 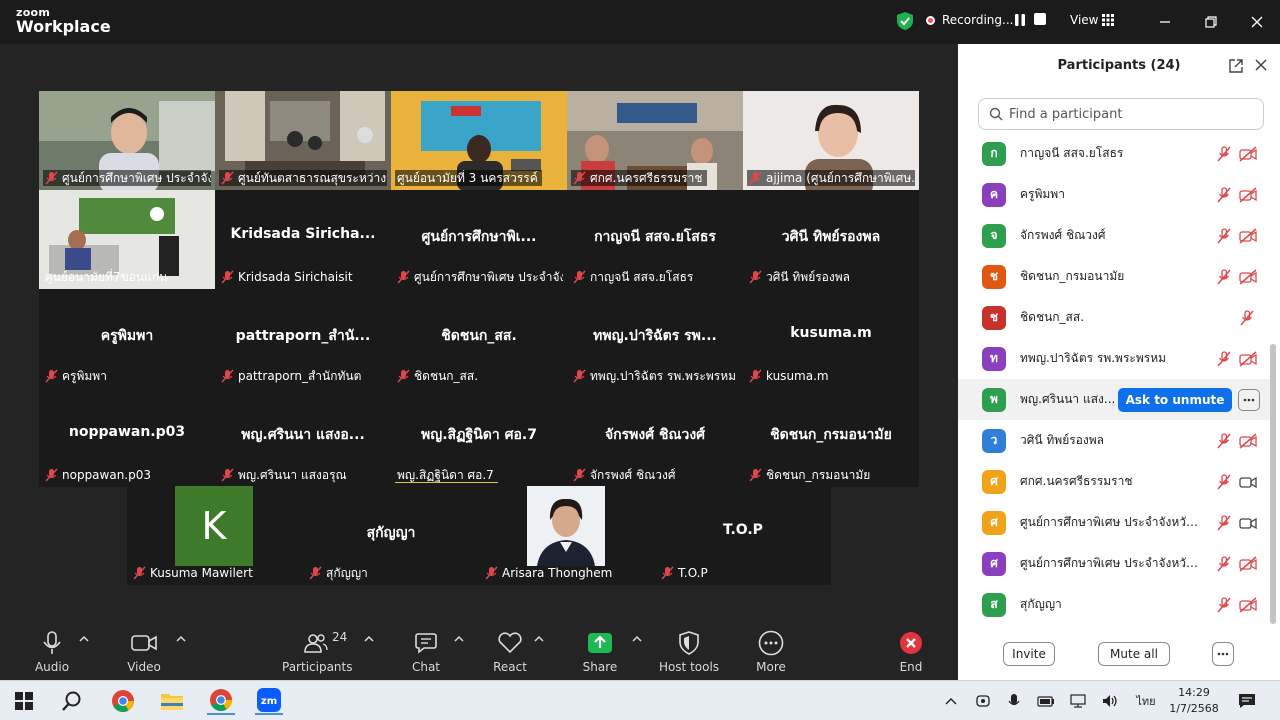 I want to click on view-button: View, so click(x=1084, y=20).